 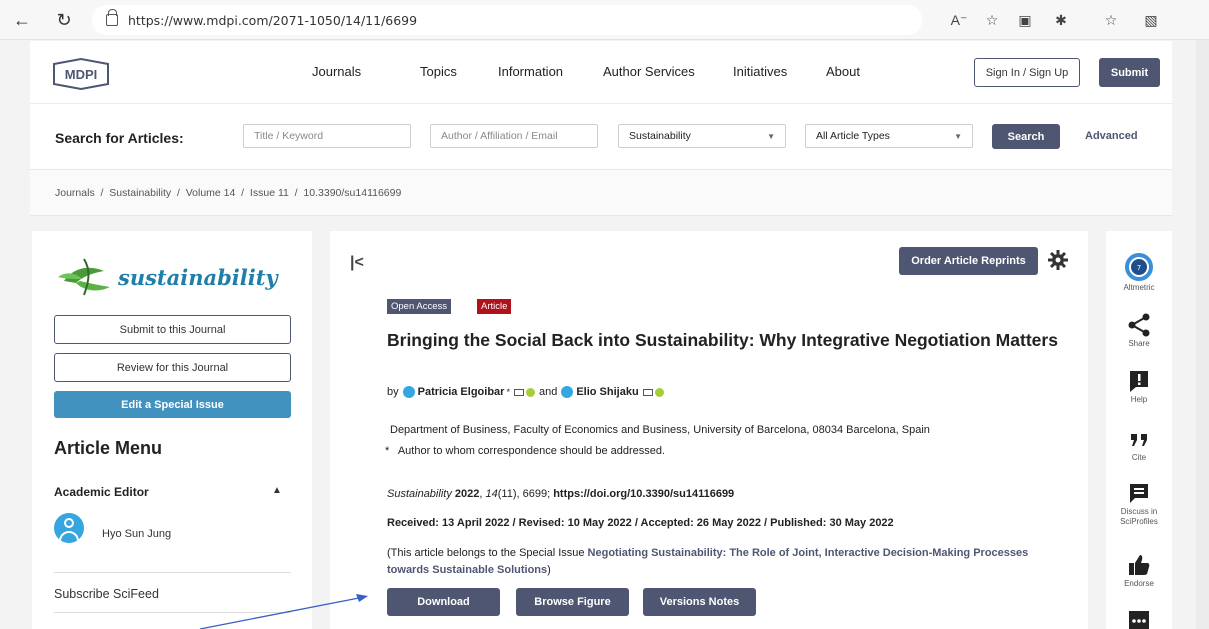 I want to click on endorse-label: Endorse, so click(x=1139, y=583).